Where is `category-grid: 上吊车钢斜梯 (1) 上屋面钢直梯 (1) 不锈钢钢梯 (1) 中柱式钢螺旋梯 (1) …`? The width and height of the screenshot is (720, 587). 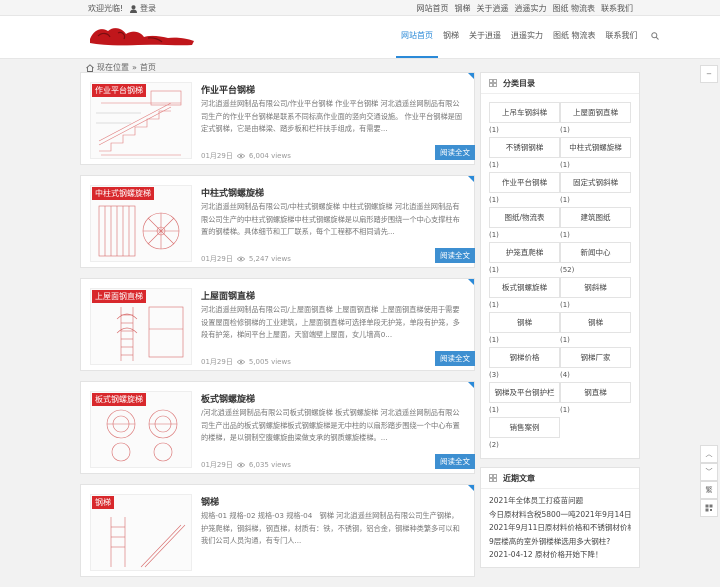 category-grid: 上吊车钢斜梯 (1) 上屋面钢直梯 (1) 不锈钢钢梯 (1) 中柱式钢螺旋梯 (1) … is located at coordinates (560, 276).